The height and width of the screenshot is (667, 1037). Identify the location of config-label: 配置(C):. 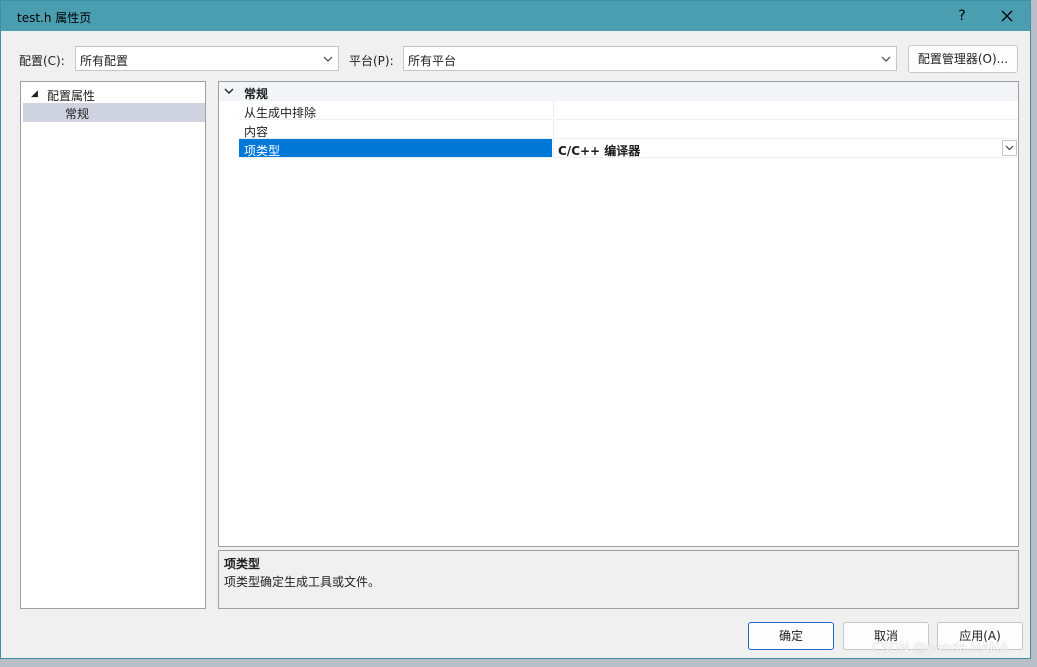
(42, 61).